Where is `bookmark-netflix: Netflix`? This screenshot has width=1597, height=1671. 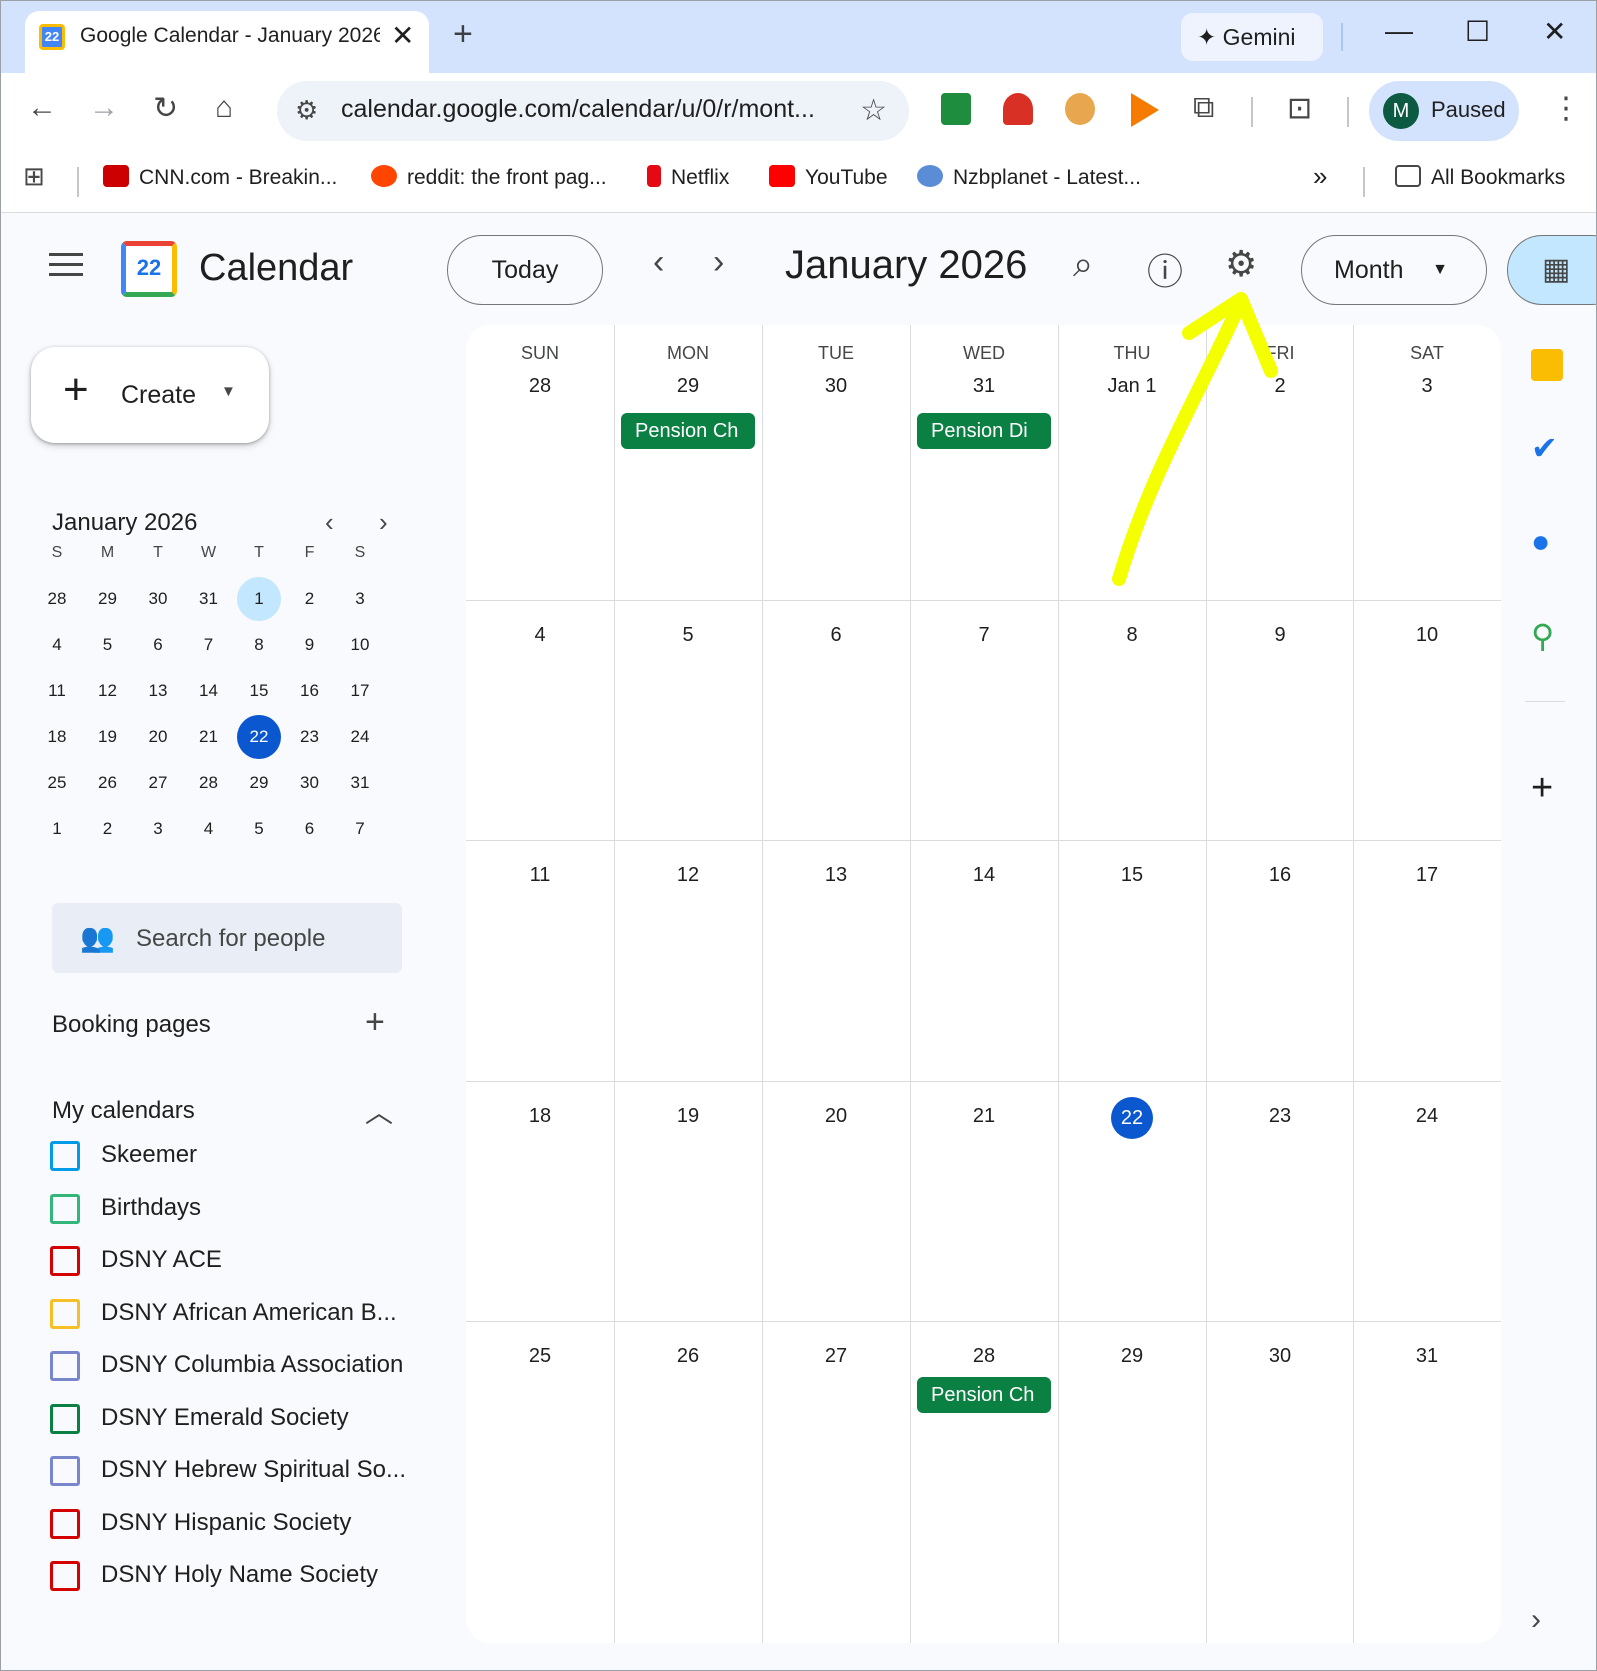 bookmark-netflix: Netflix is located at coordinates (688, 177).